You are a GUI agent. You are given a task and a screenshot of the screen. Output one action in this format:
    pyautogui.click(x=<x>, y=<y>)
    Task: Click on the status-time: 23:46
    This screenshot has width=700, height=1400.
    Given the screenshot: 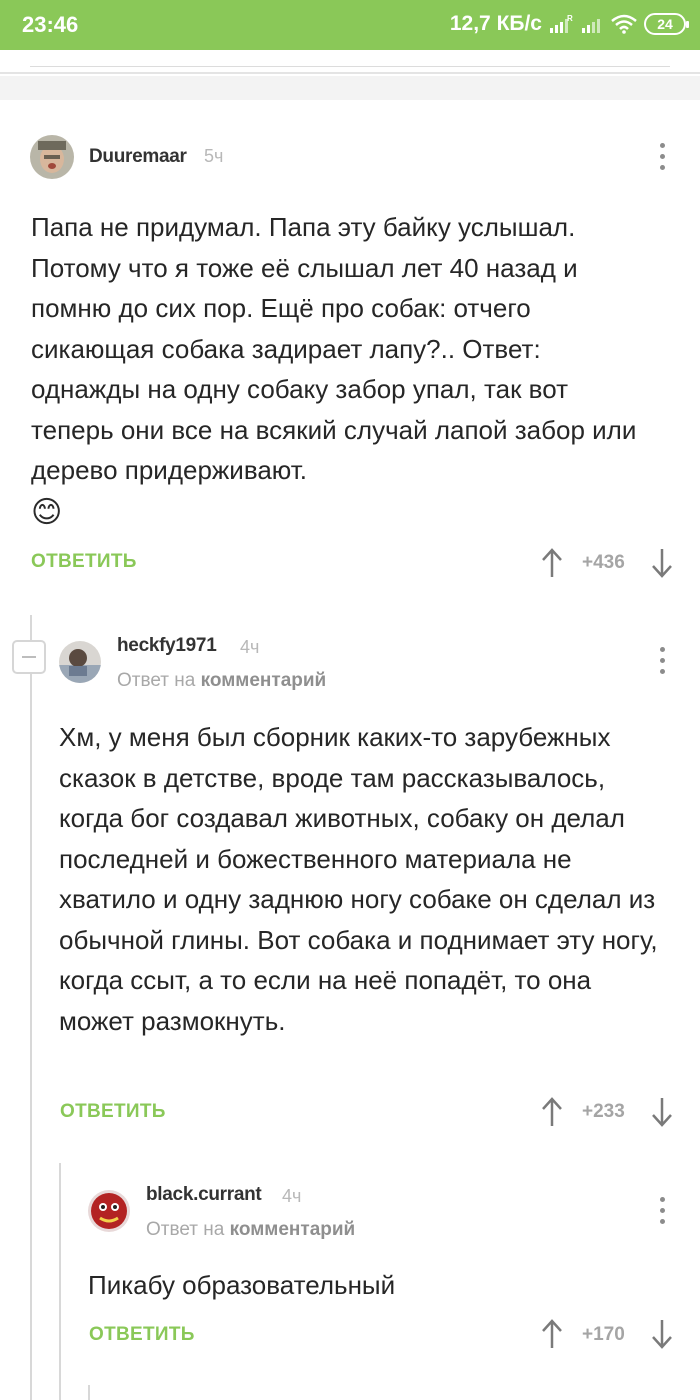 What is the action you would take?
    pyautogui.click(x=50, y=24)
    